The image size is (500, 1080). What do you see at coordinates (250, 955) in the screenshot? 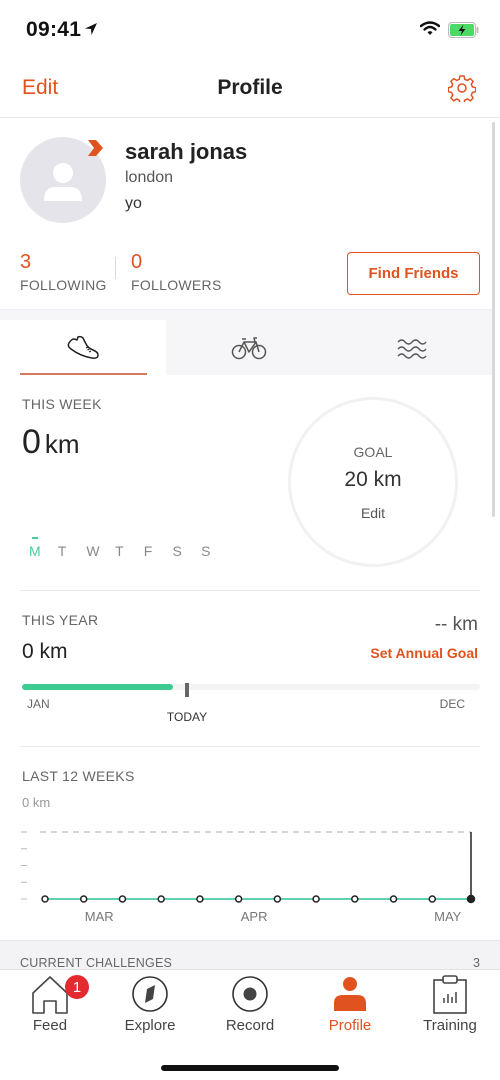
I see `current-challenges-header: CURRENT CHALLENGES 3` at bounding box center [250, 955].